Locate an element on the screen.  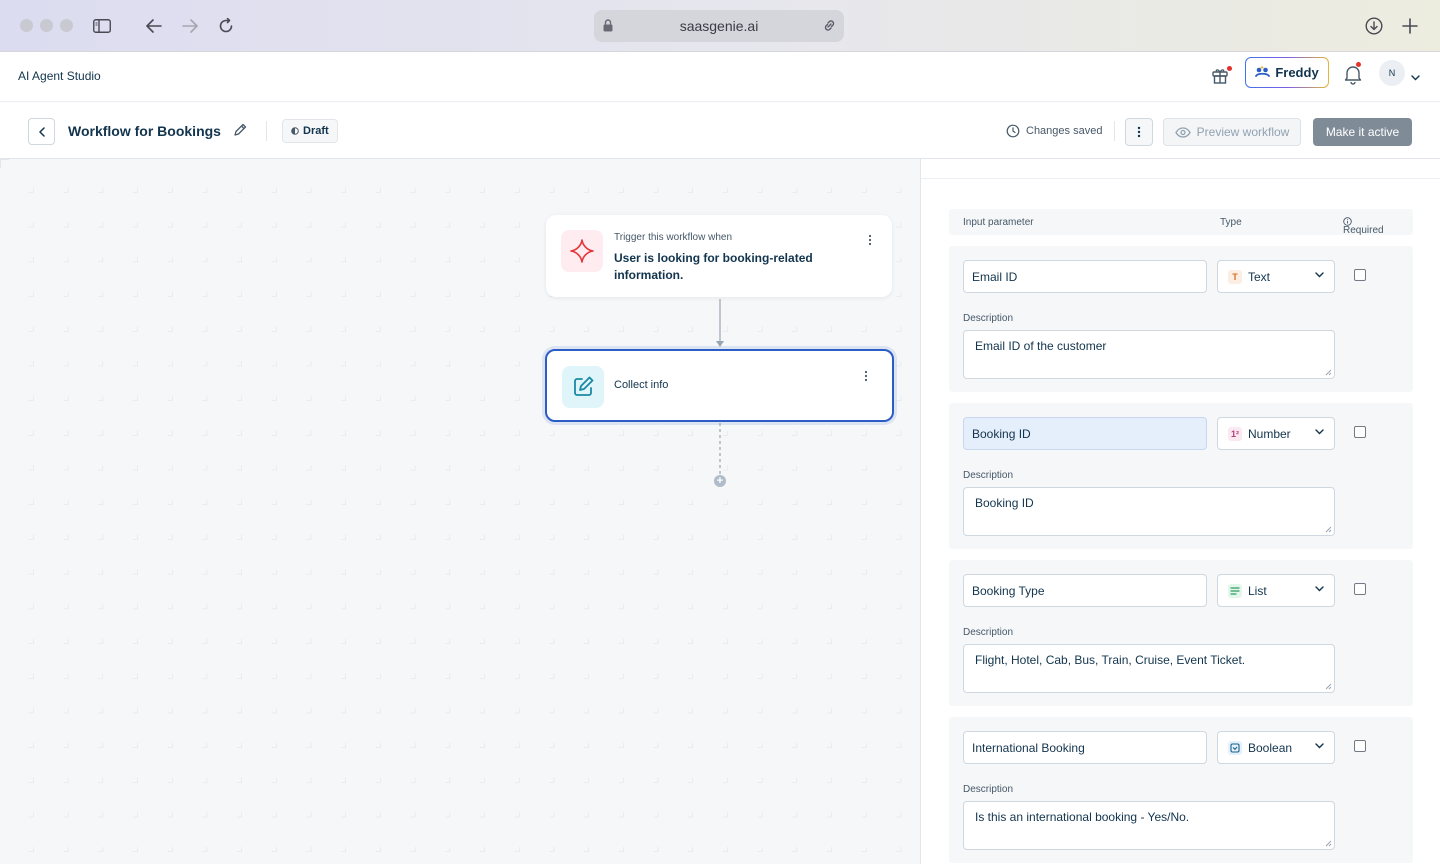
back-arrow-icon is located at coordinates (154, 26).